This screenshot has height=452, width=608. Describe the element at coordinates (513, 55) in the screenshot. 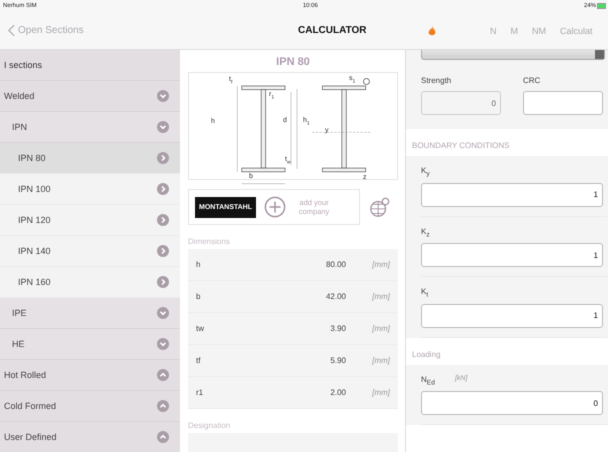

I see `dropdown-field` at that location.